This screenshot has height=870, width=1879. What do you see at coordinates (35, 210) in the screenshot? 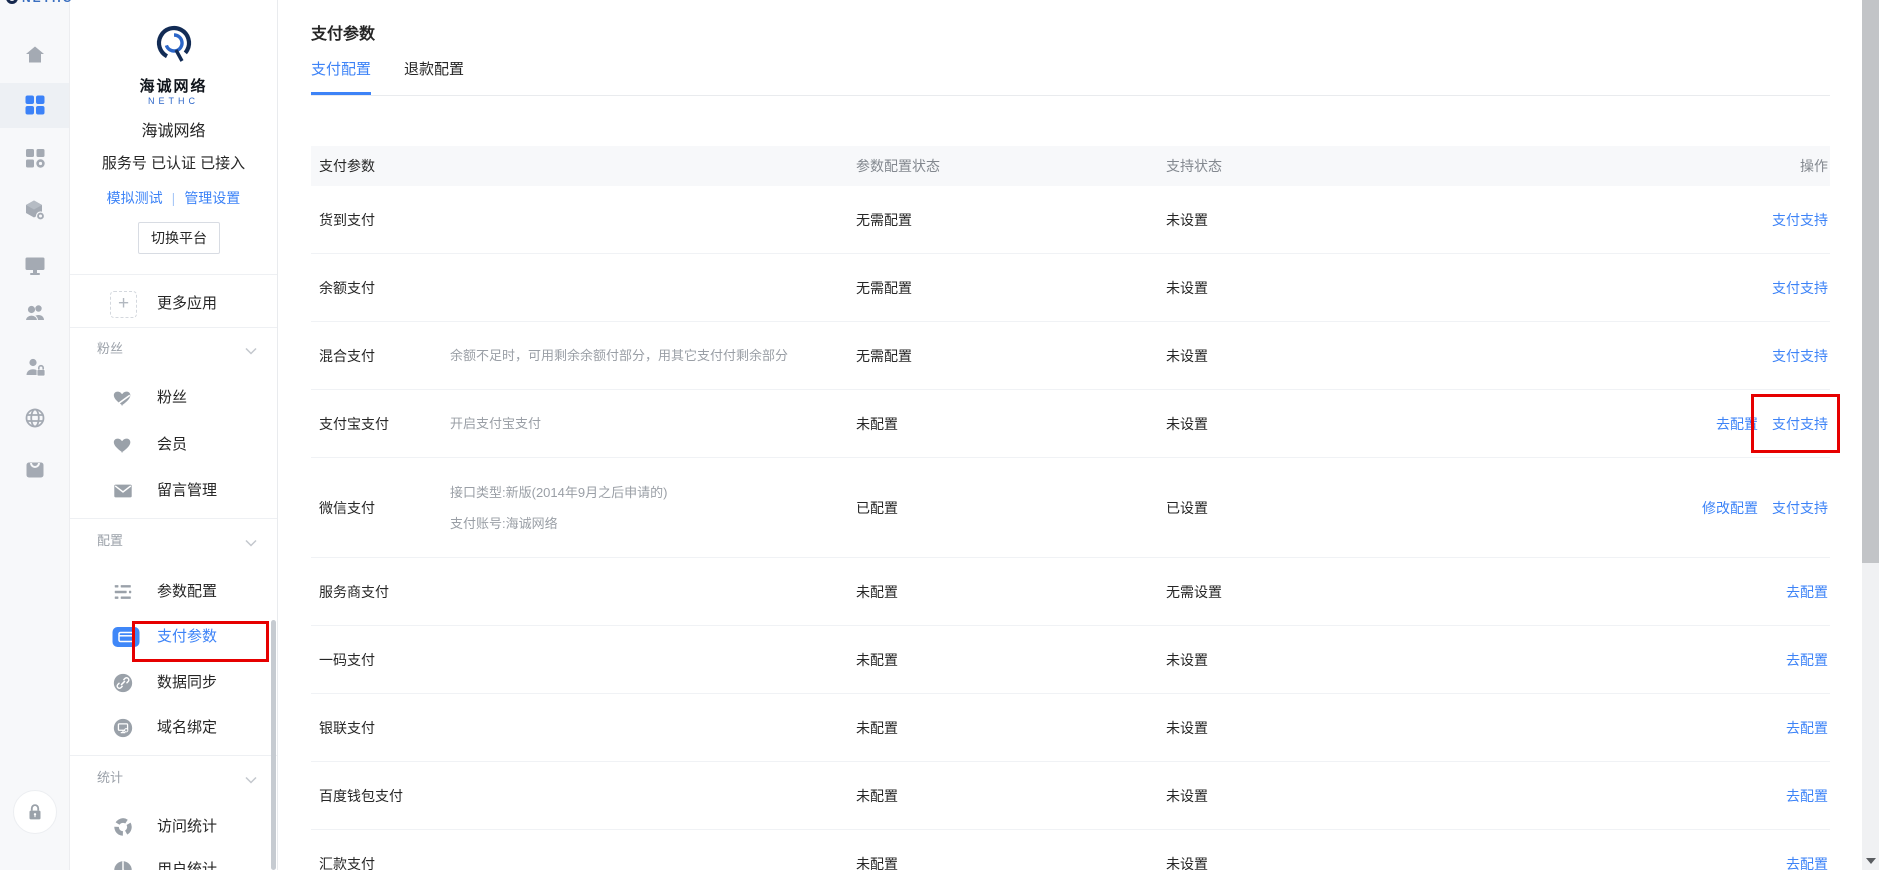
I see `module-cube-icon` at bounding box center [35, 210].